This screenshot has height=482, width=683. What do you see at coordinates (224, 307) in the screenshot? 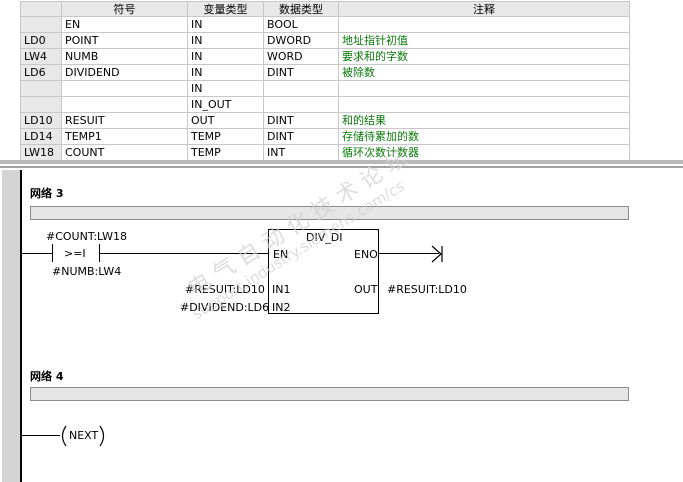
I see `in2-operand: #DIVIDEND:LD6` at bounding box center [224, 307].